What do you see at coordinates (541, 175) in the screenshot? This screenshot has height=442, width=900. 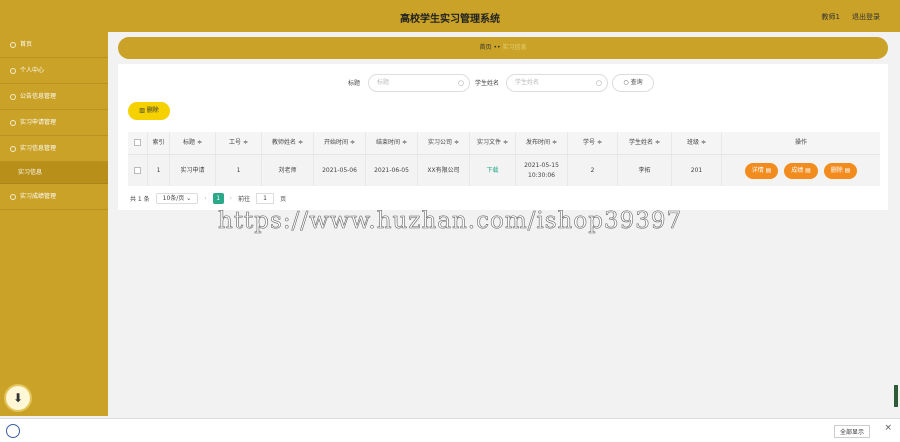 I see `publish-time: 10:30:06` at bounding box center [541, 175].